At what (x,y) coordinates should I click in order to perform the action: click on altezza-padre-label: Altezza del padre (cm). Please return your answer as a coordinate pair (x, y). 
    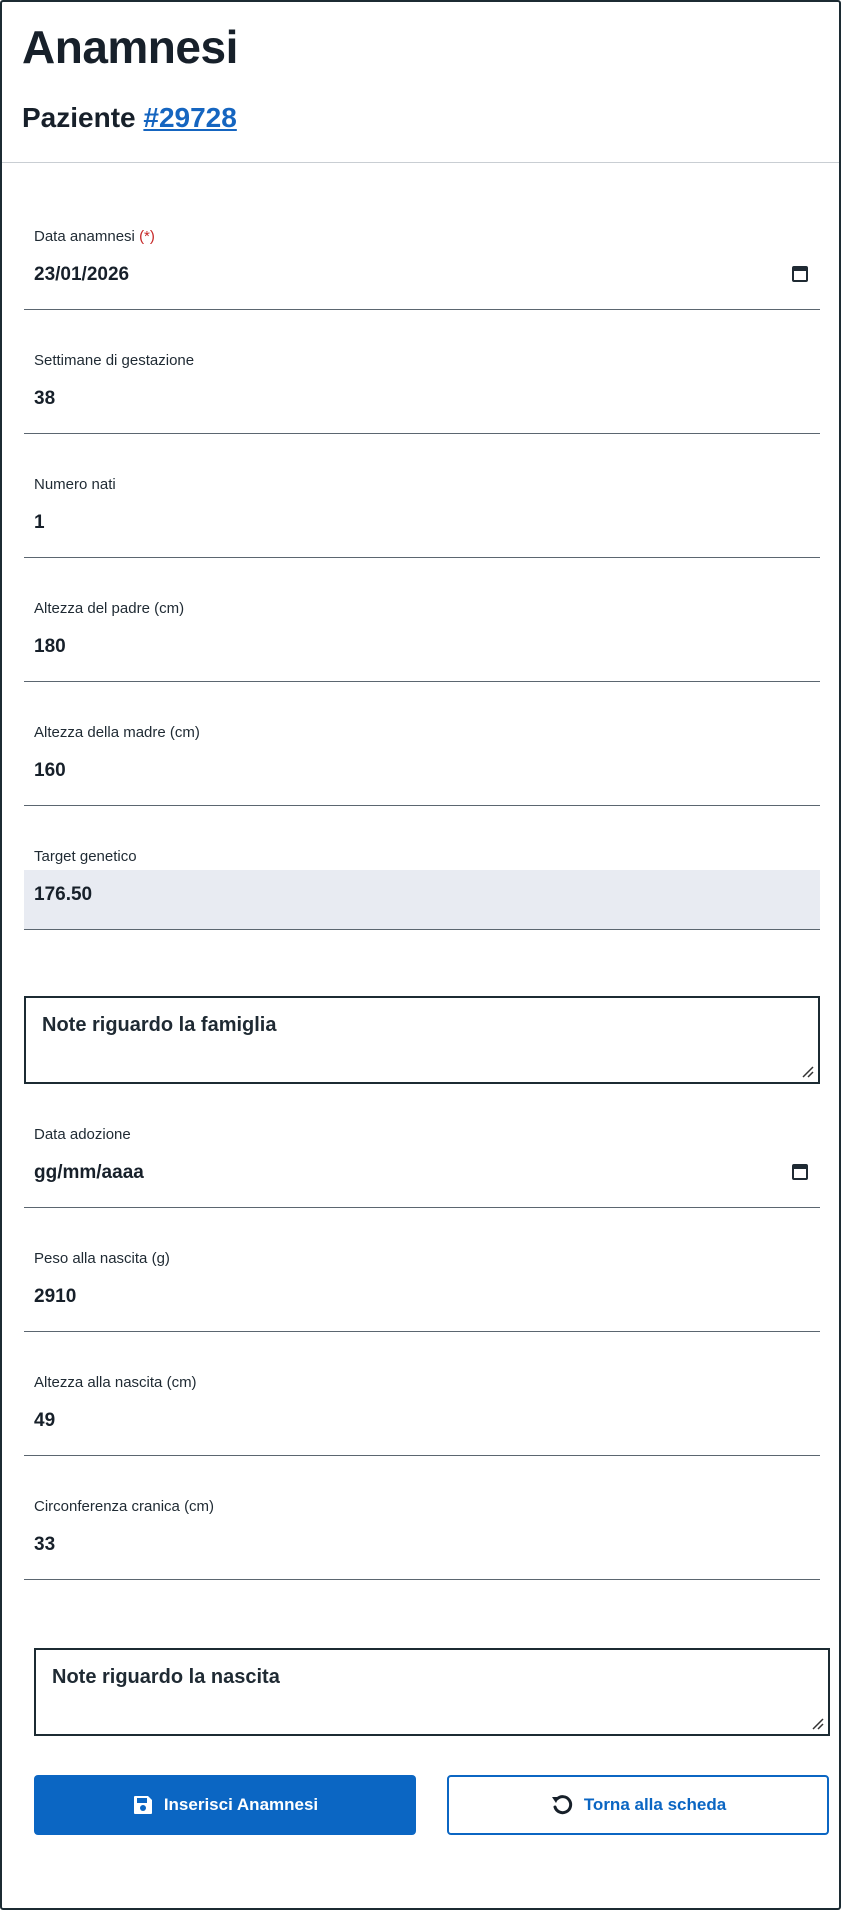
    Looking at the image, I should click on (109, 608).